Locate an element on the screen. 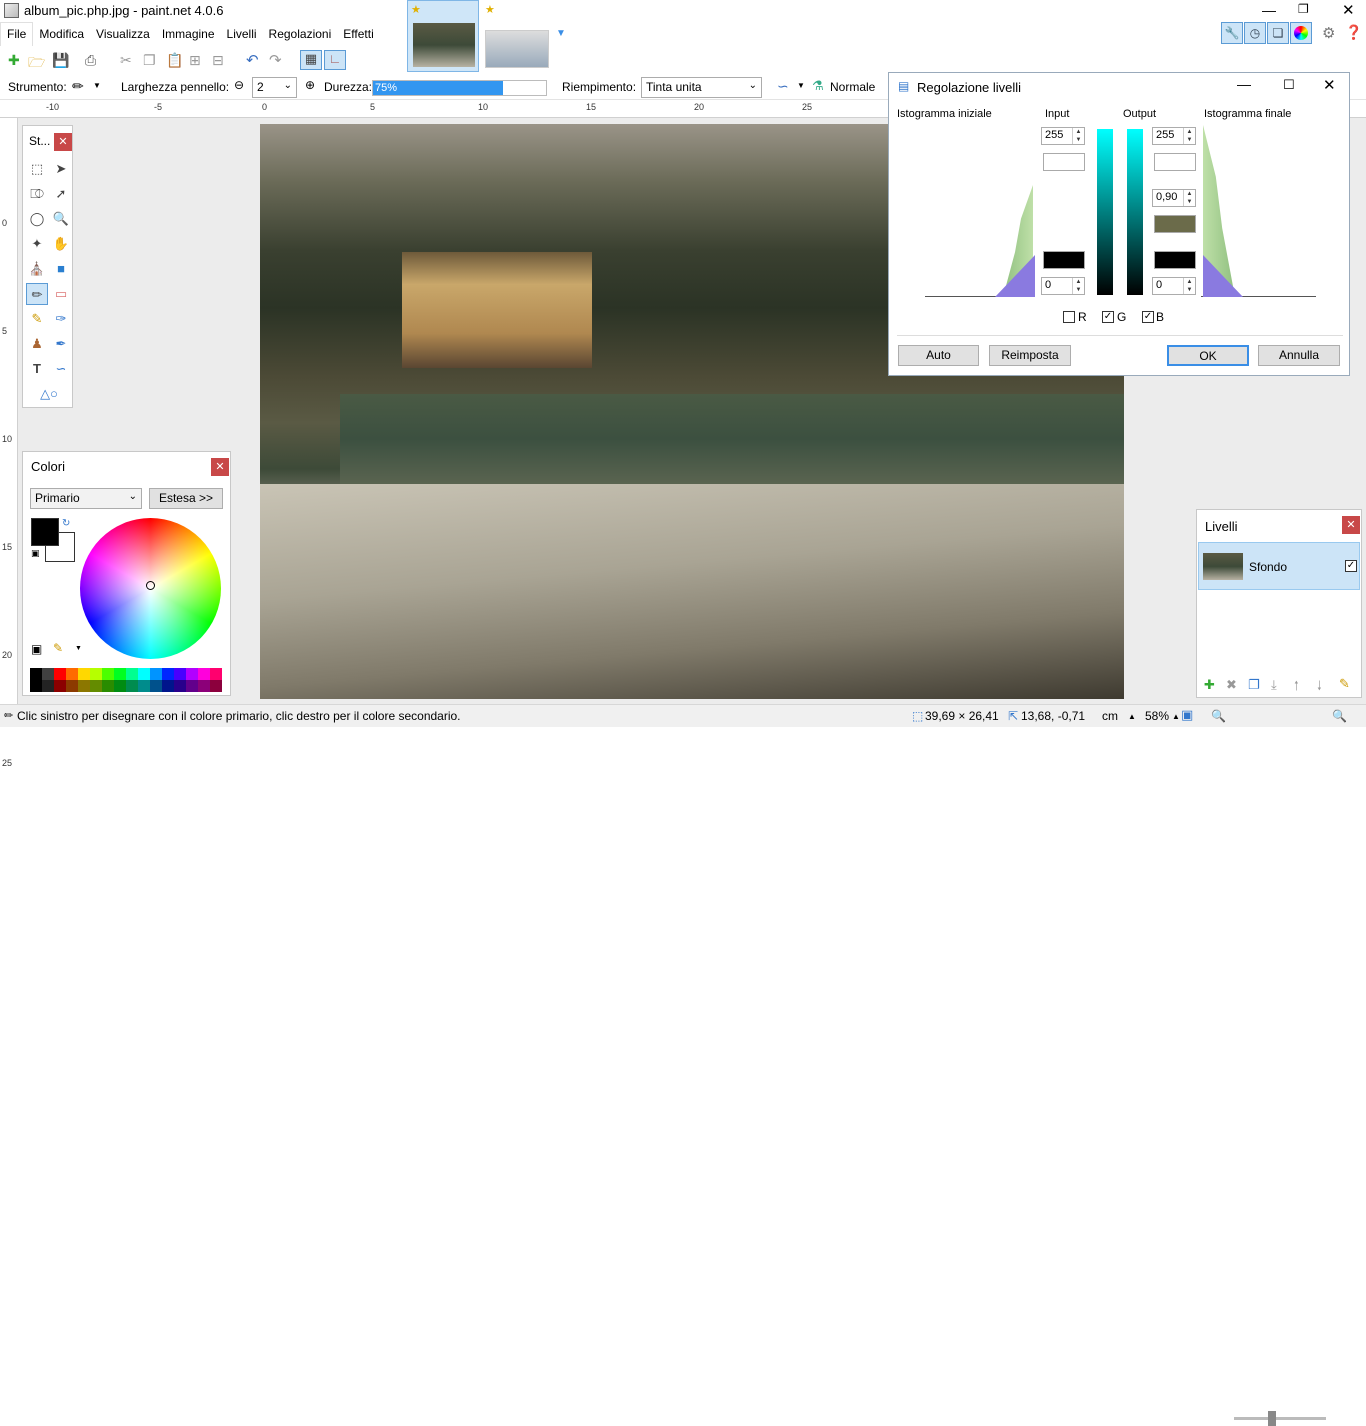 This screenshot has height=1426, width=1366. pan-hand-icon: ✋ is located at coordinates (61, 244).